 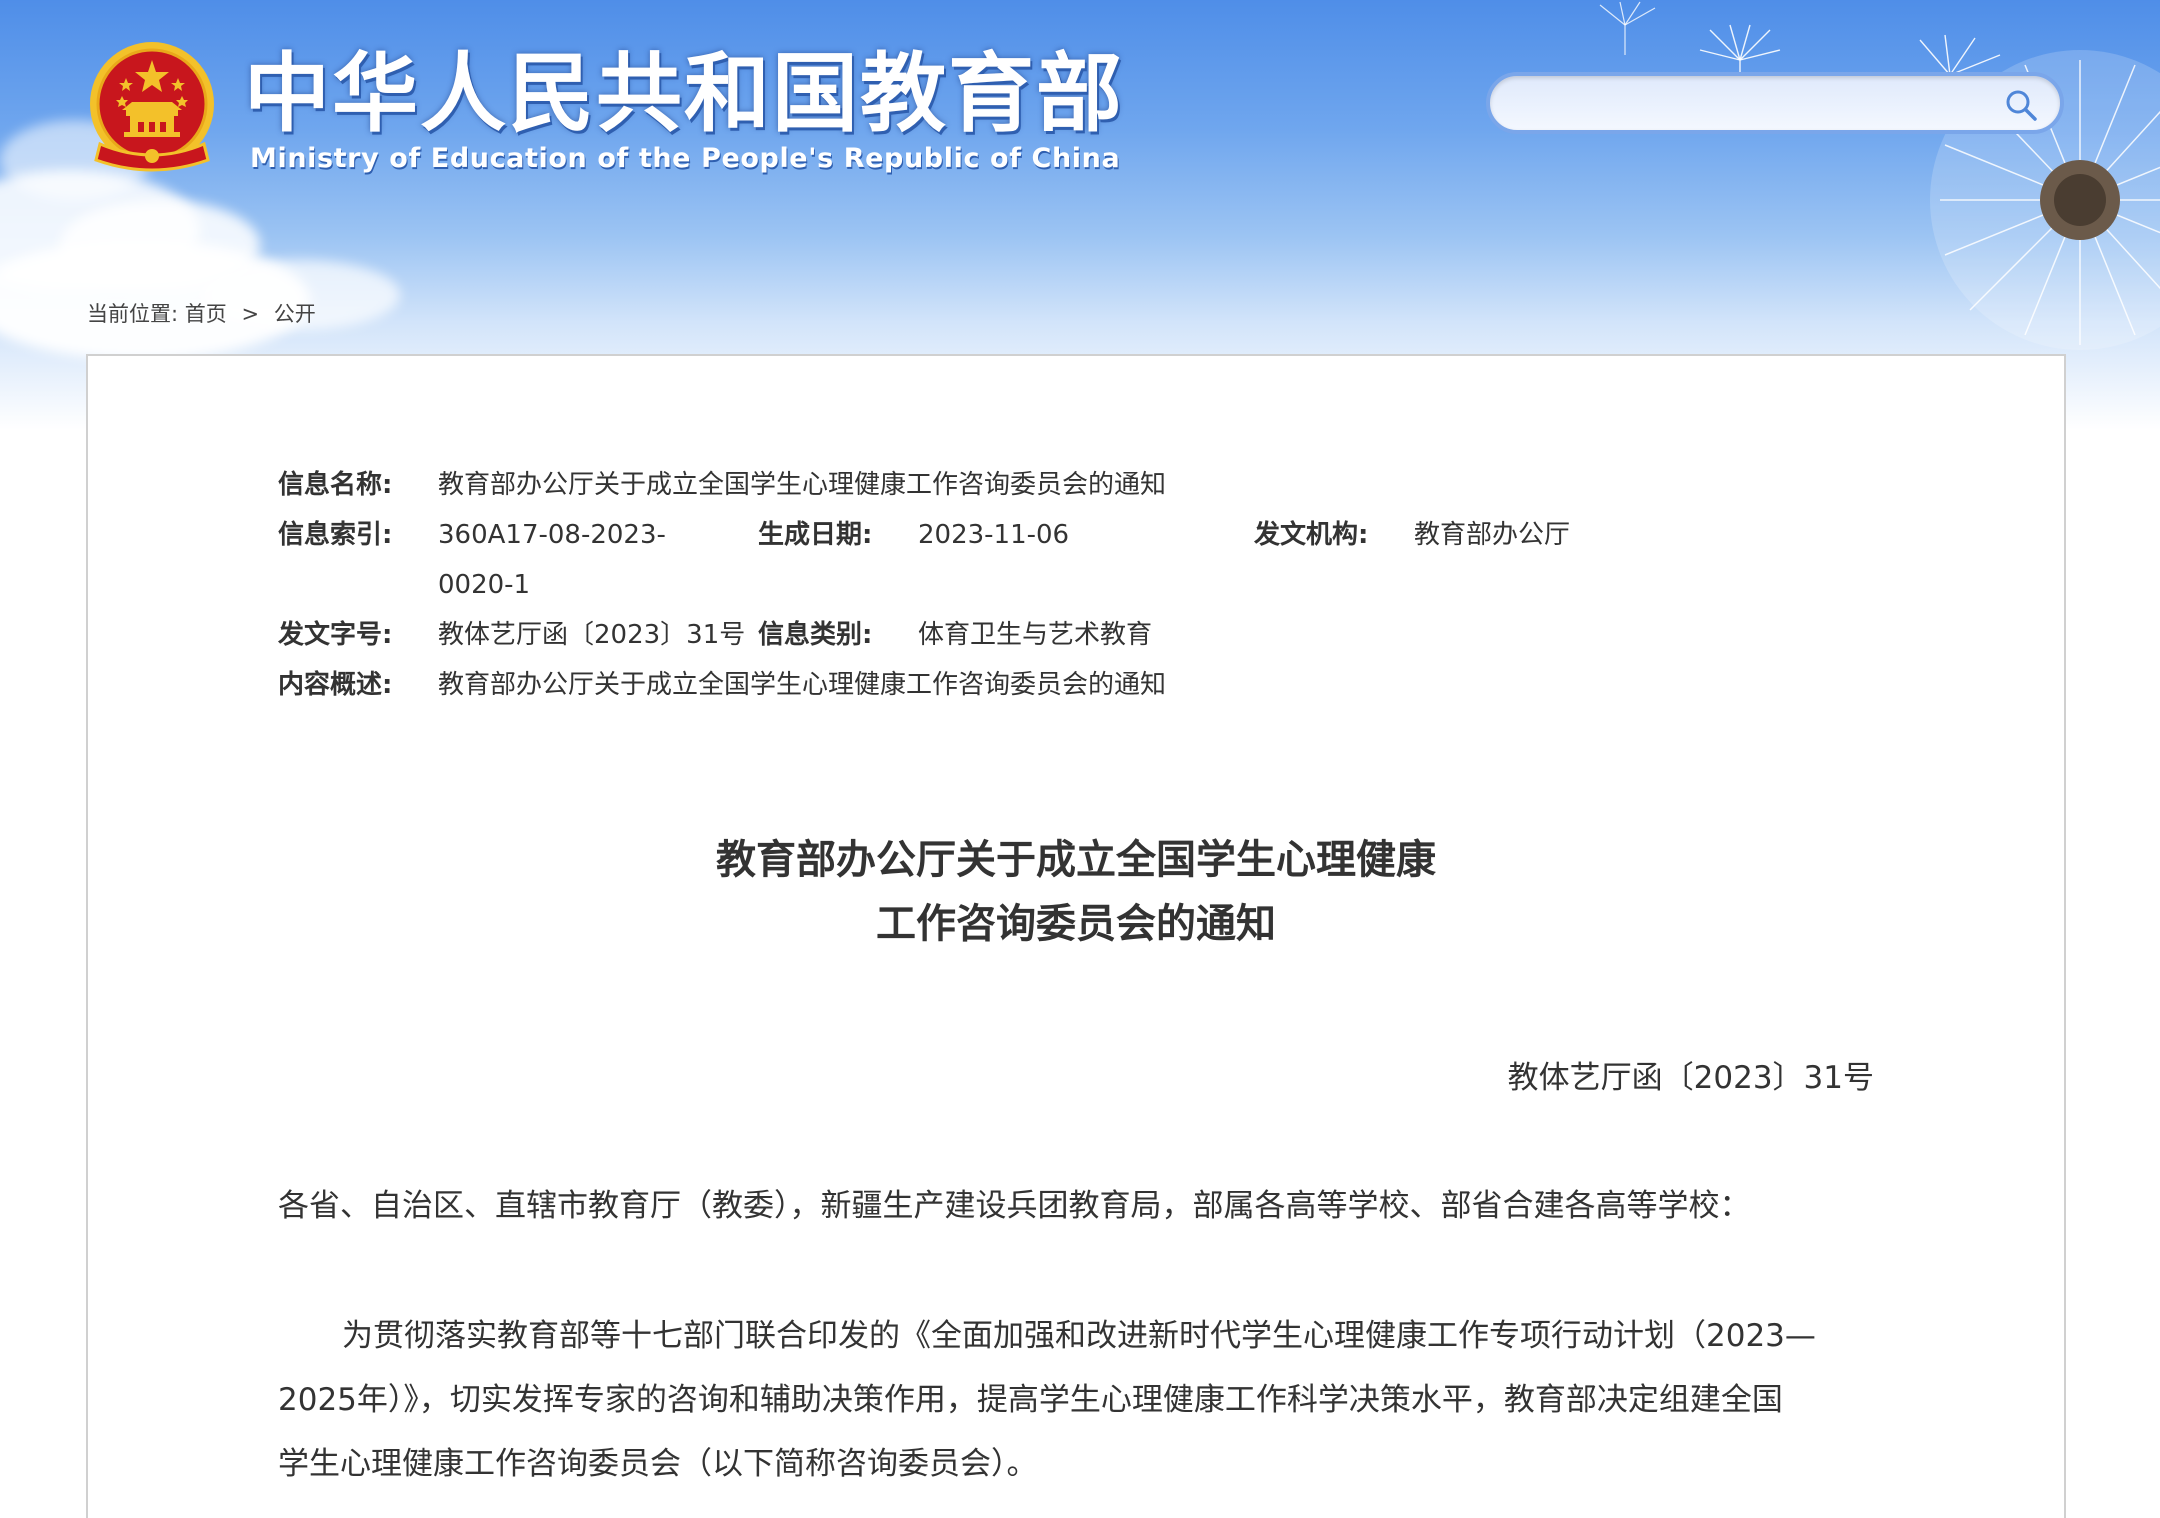 I want to click on meta-index-value: 360A17-08-2023-, so click(x=552, y=535).